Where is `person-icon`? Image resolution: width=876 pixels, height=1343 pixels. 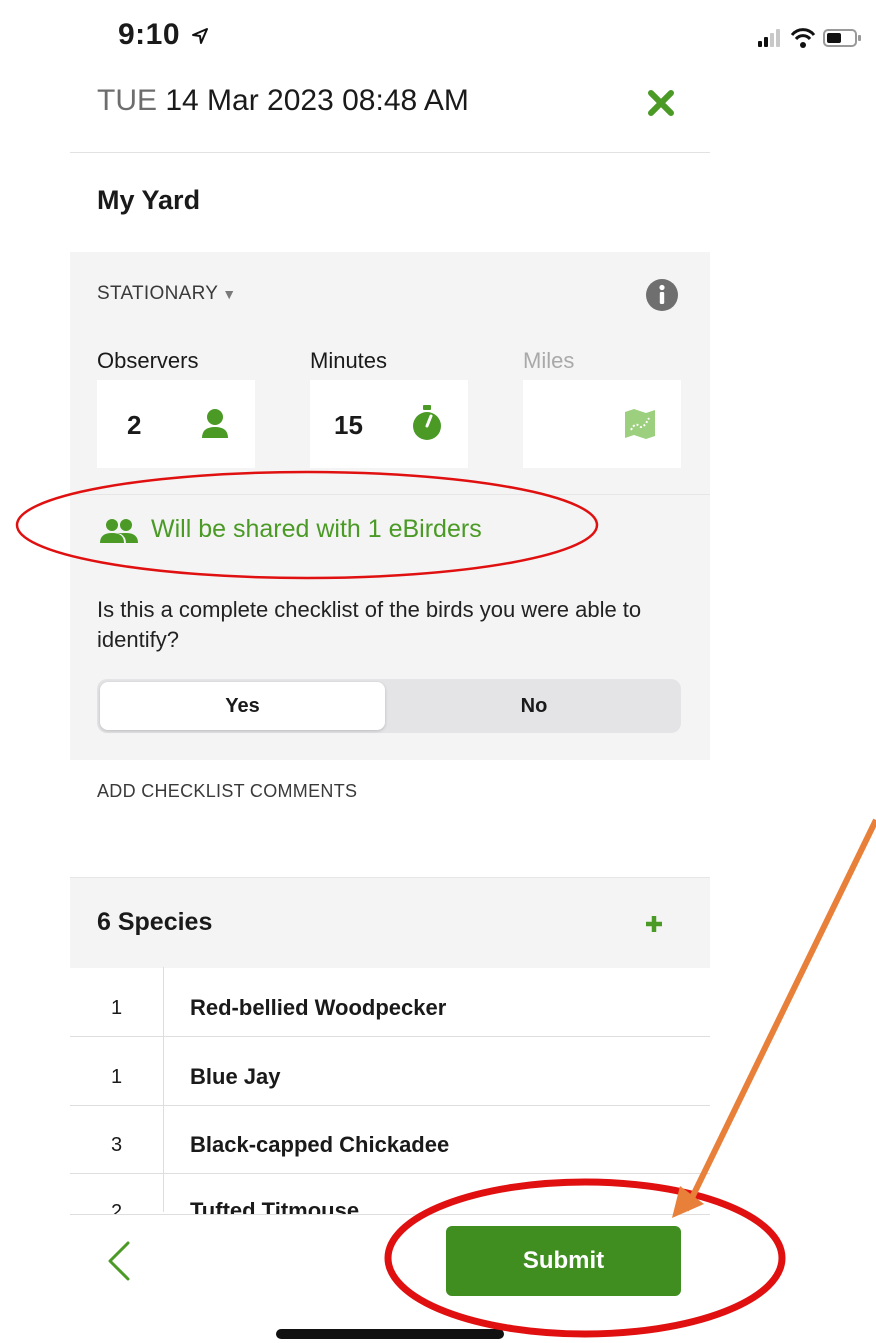
person-icon is located at coordinates (215, 423).